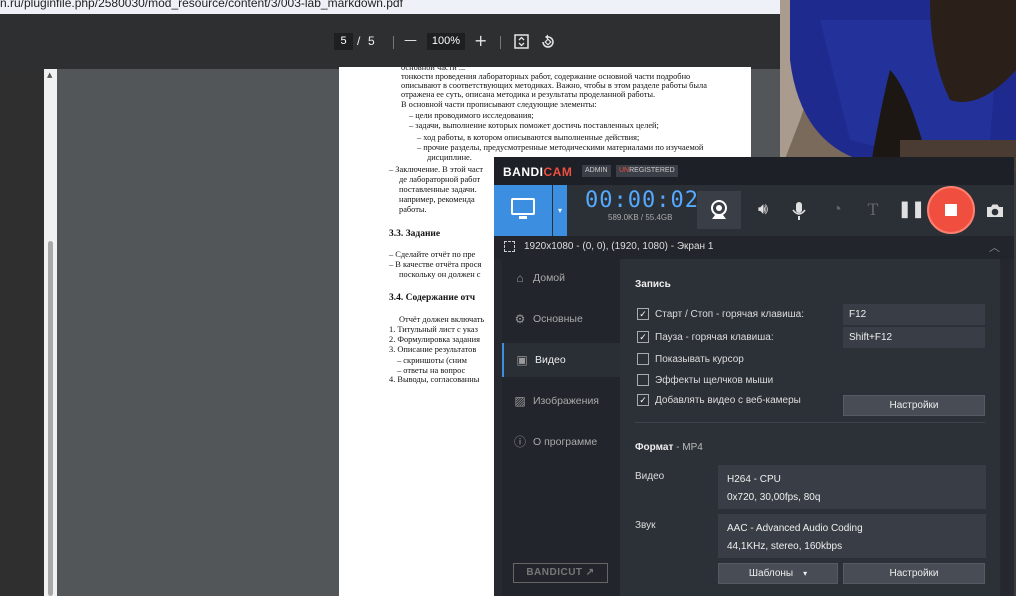  Describe the element at coordinates (914, 337) in the screenshot. I see `pause-hotkey-field: Shift+F12` at that location.